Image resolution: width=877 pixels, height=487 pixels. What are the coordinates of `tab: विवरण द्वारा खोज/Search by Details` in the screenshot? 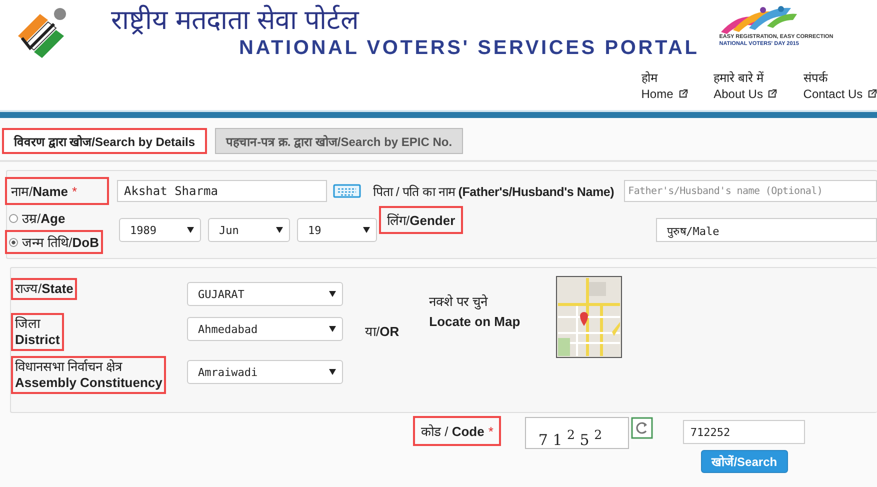 It's located at (105, 141).